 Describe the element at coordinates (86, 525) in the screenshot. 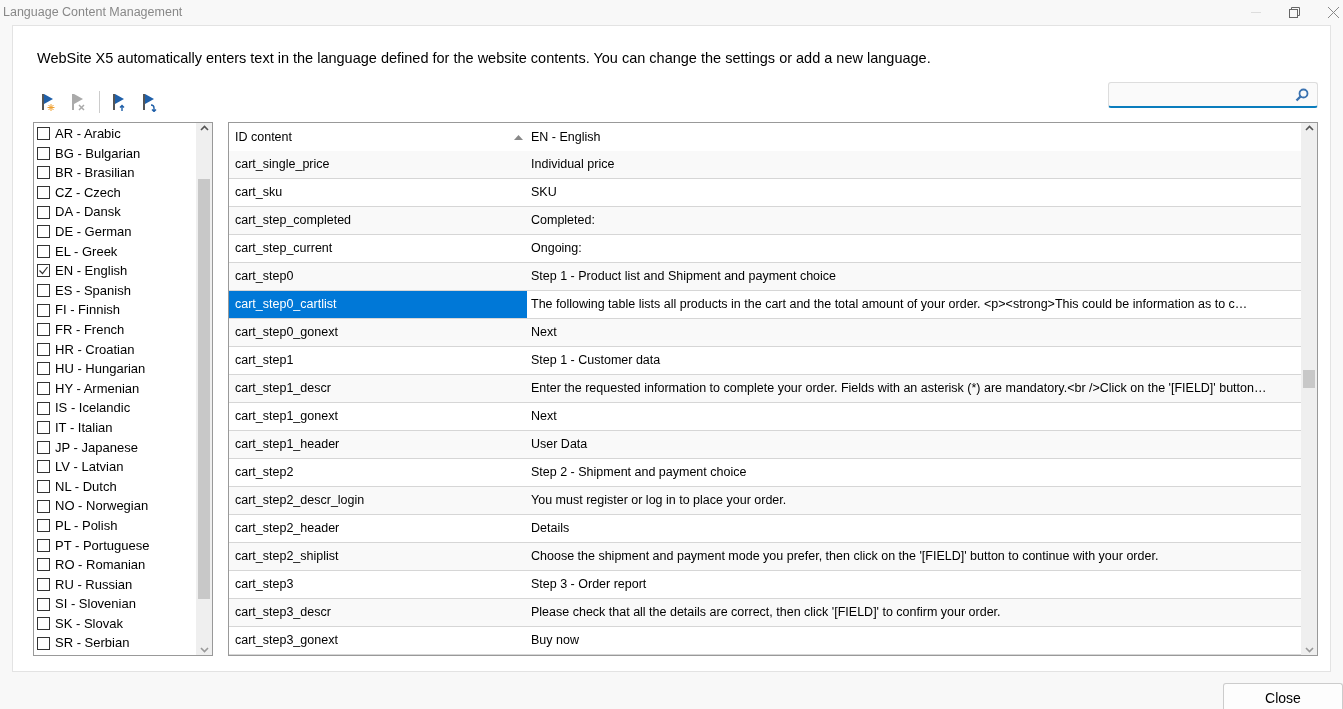

I see `language-label: PL - Polish` at that location.